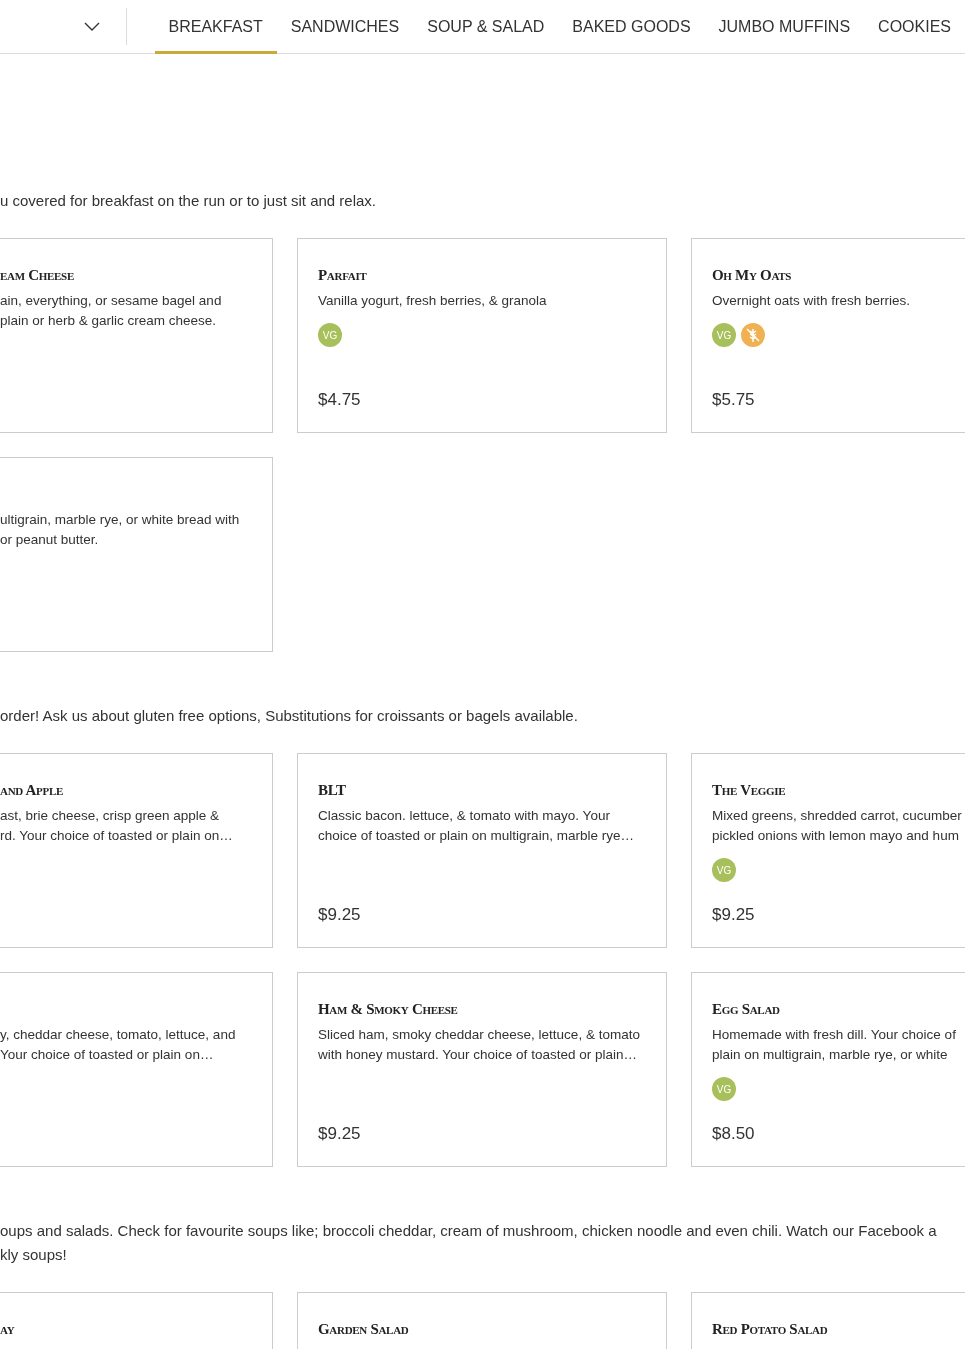 The image size is (965, 1349). I want to click on wheat-crossed-icon, so click(753, 335).